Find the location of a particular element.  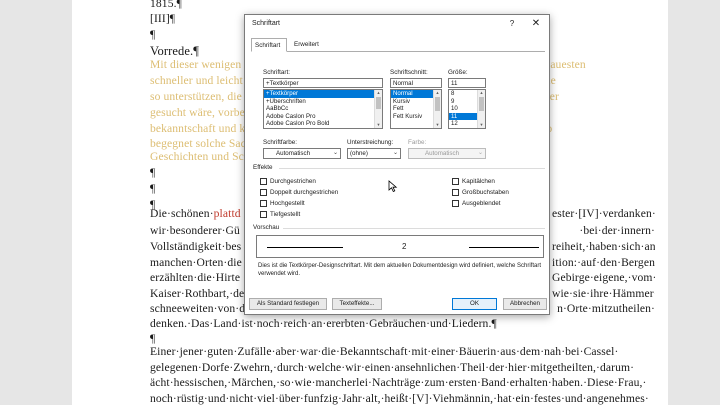

divider is located at coordinates (412, 168).